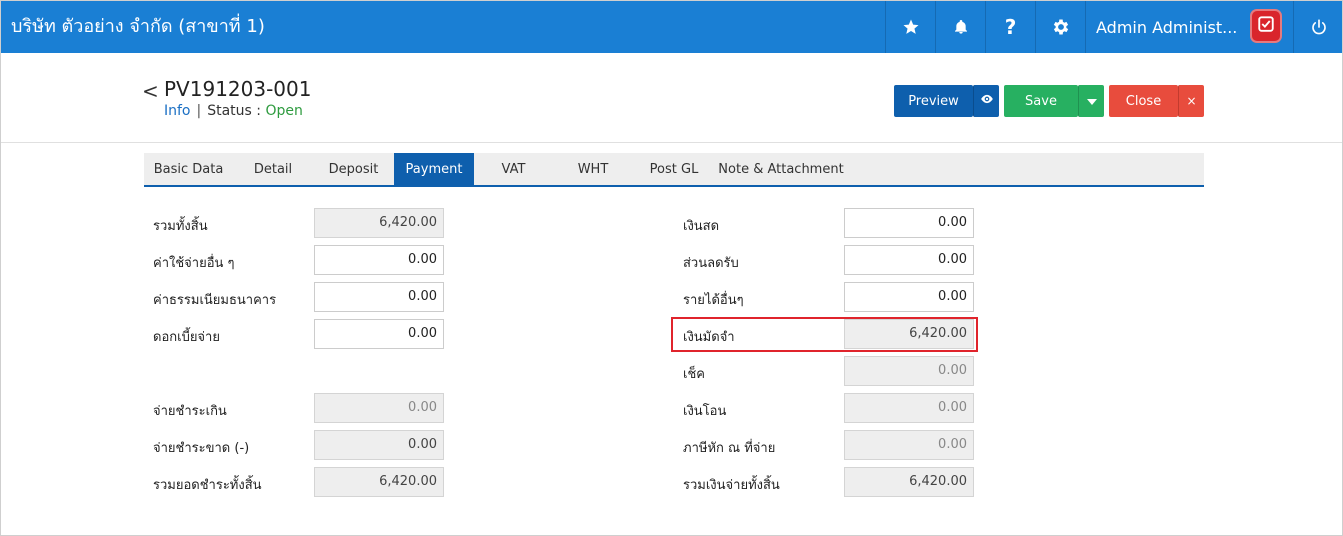 The image size is (1343, 536). Describe the element at coordinates (513, 169) in the screenshot. I see `tab-vat: VAT` at that location.